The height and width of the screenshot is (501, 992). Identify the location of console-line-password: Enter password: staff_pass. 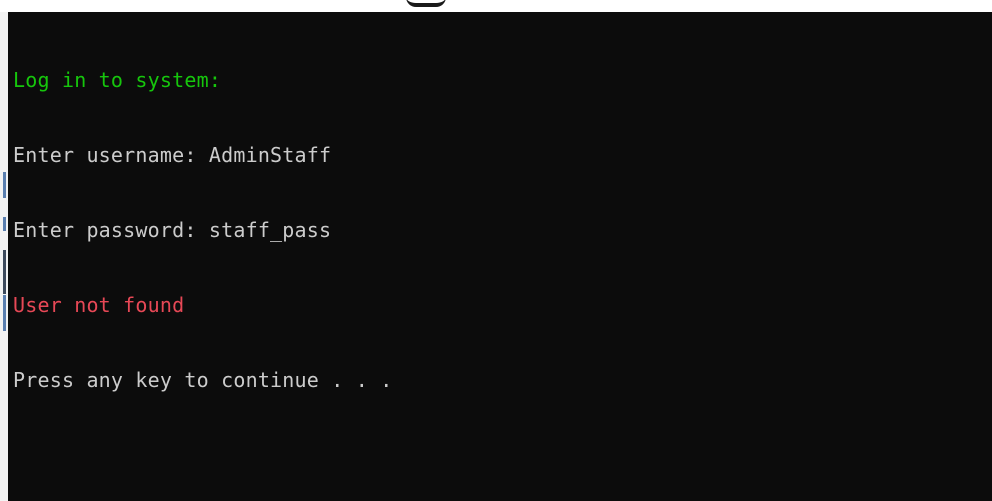
(172, 230).